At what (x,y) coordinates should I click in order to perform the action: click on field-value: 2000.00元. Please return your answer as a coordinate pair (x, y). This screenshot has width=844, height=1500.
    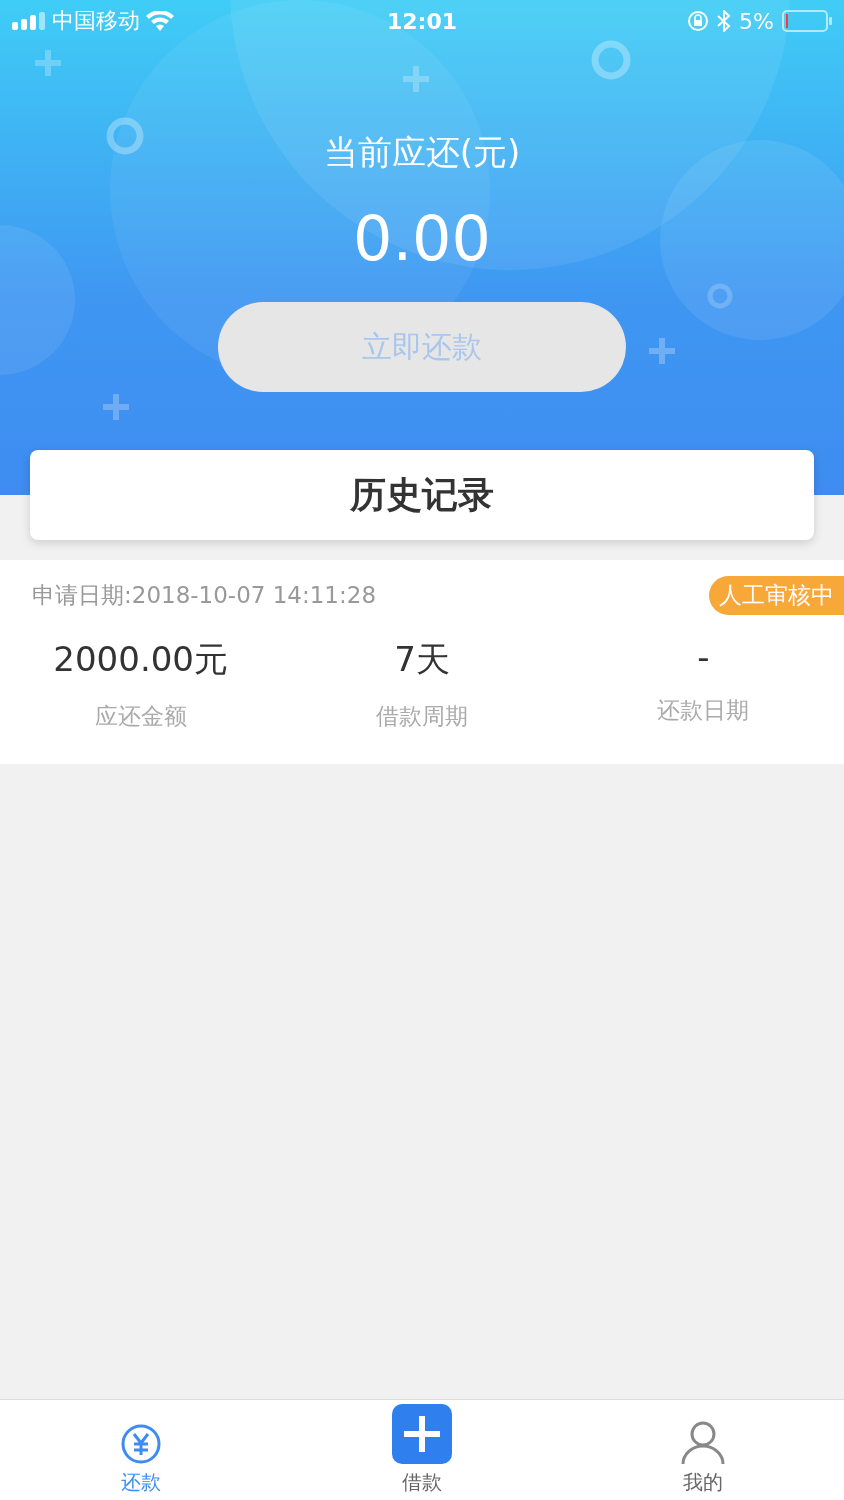
    Looking at the image, I should click on (140, 659).